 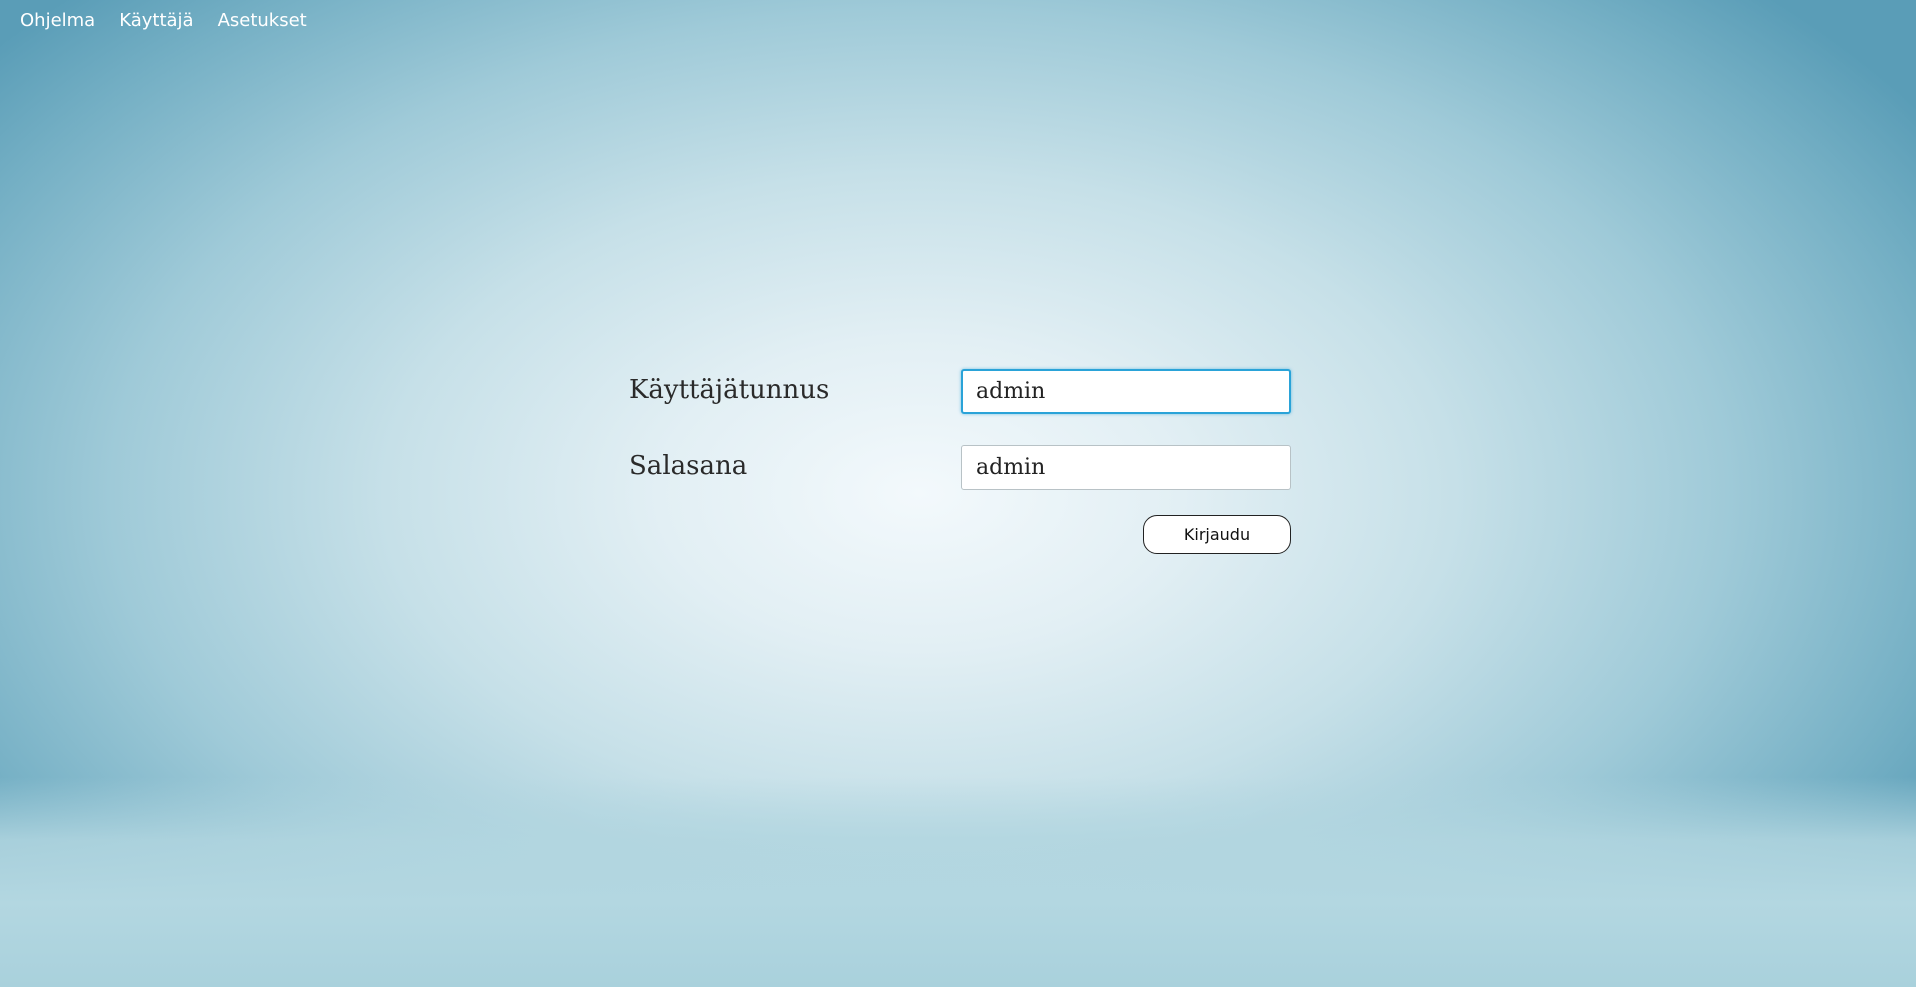 I want to click on submit-row: Kirjaudu, so click(x=961, y=535).